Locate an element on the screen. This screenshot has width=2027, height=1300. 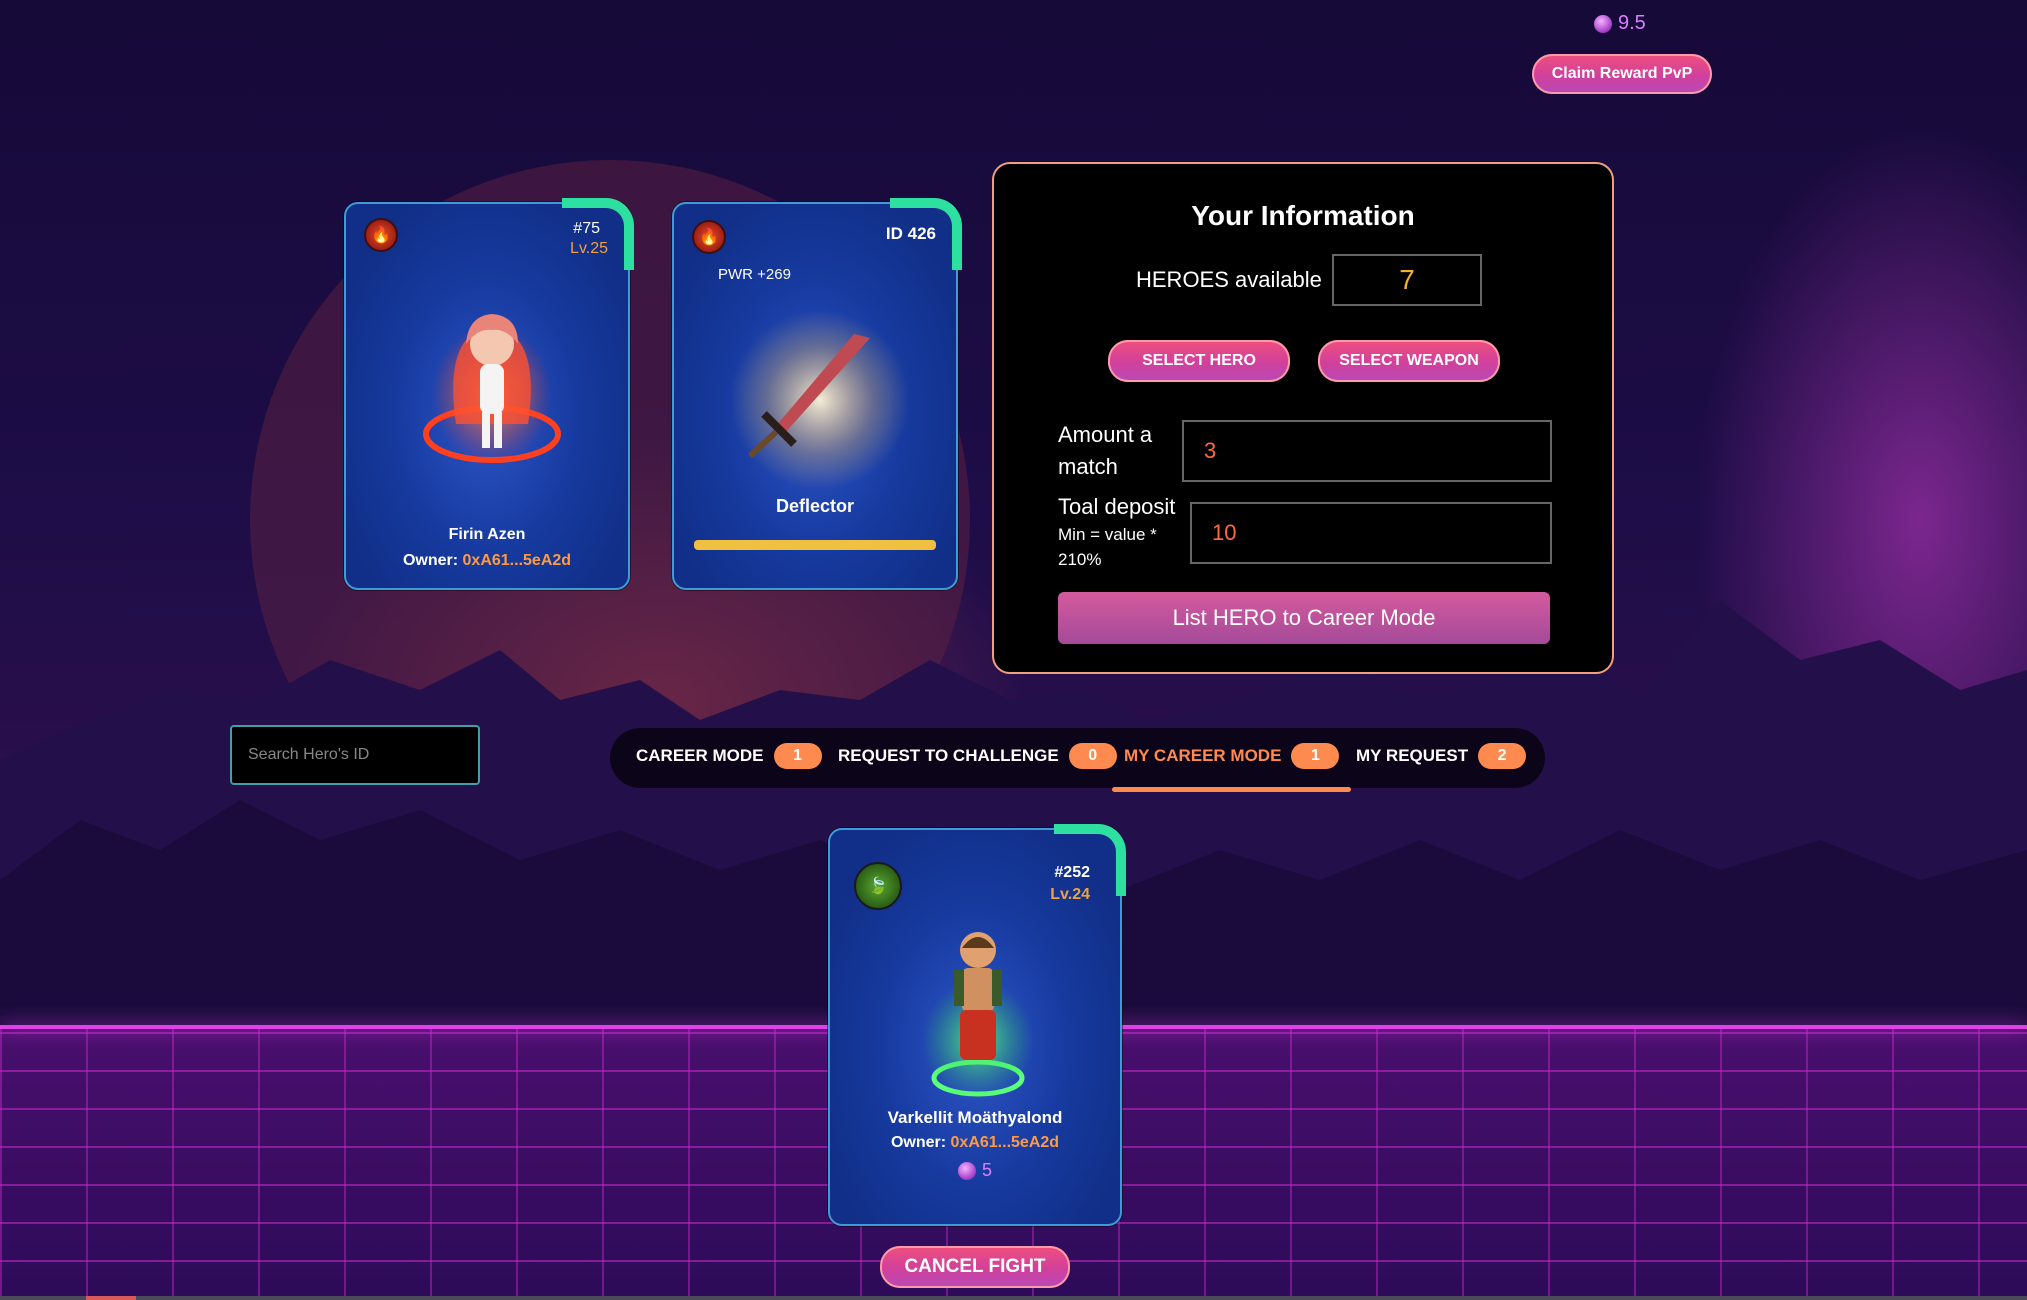
tab-count-badge: 0 is located at coordinates (1092, 756).